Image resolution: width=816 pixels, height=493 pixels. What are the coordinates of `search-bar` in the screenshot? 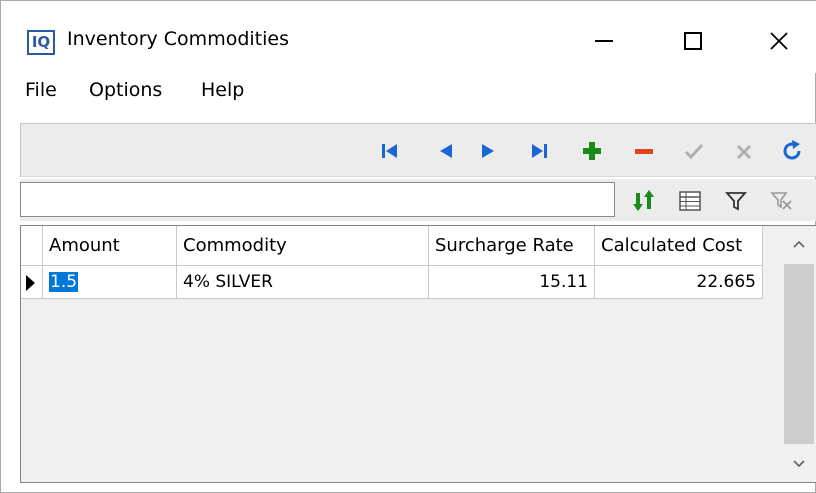 It's located at (418, 200).